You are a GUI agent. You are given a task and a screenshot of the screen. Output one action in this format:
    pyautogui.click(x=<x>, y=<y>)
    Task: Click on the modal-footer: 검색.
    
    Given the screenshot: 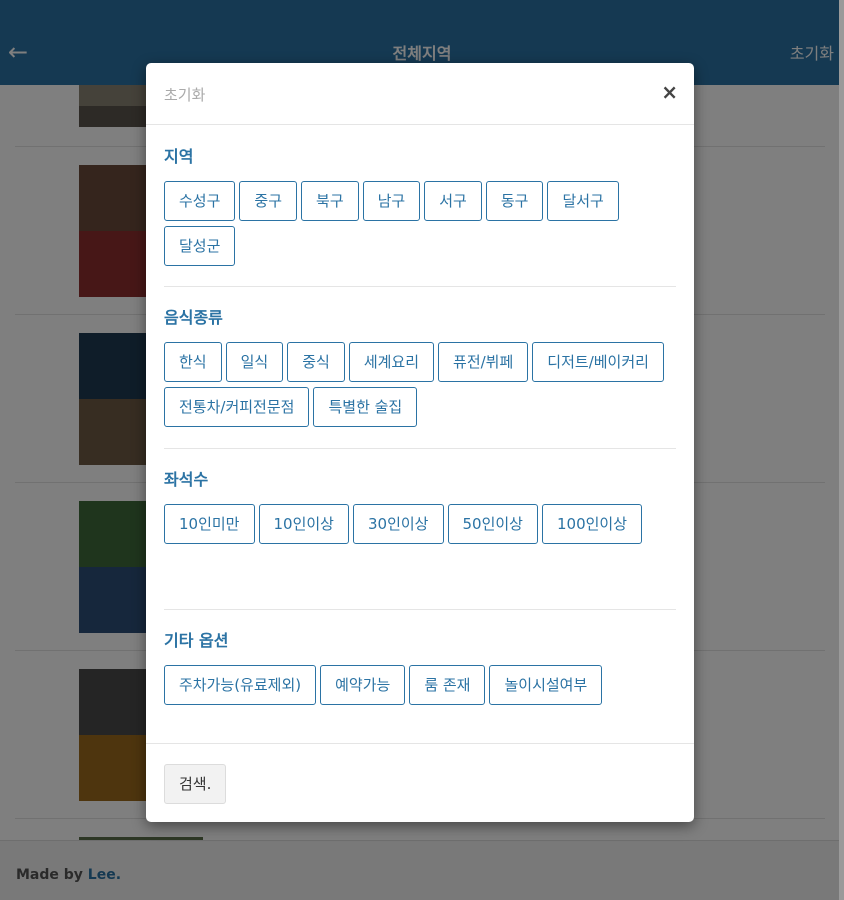 What is the action you would take?
    pyautogui.click(x=420, y=782)
    